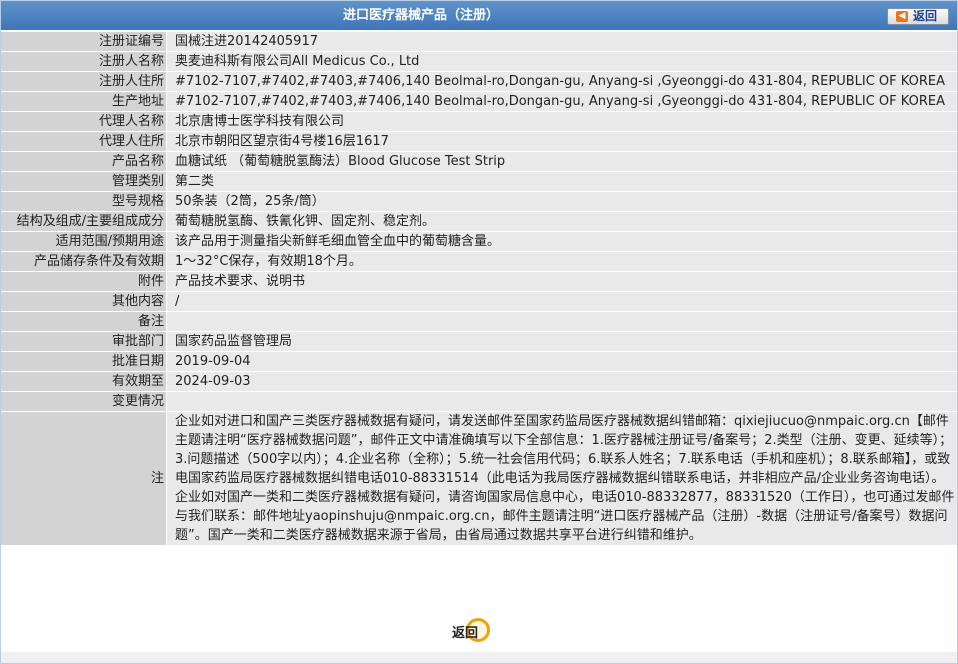 This screenshot has width=958, height=664. What do you see at coordinates (562, 261) in the screenshot?
I see `field-value: 1～32°C保存，有效期18个月。` at bounding box center [562, 261].